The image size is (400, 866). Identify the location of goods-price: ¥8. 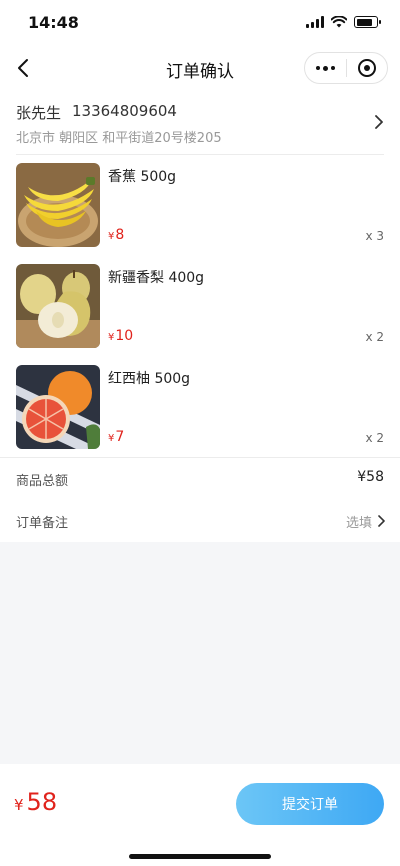
(116, 235).